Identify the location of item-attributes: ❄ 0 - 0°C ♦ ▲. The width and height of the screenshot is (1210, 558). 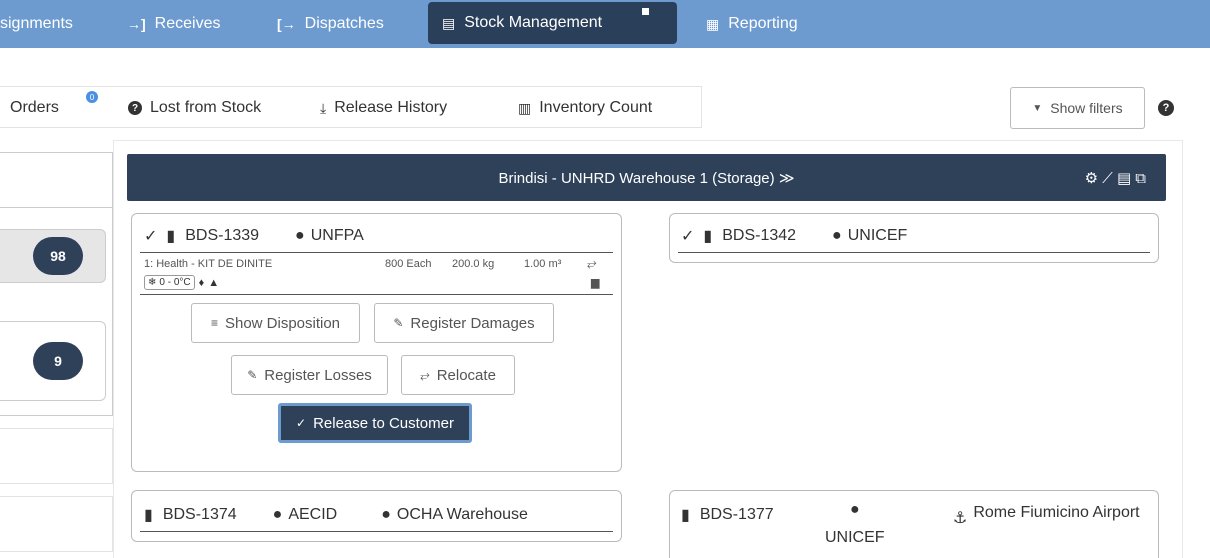
(181, 282).